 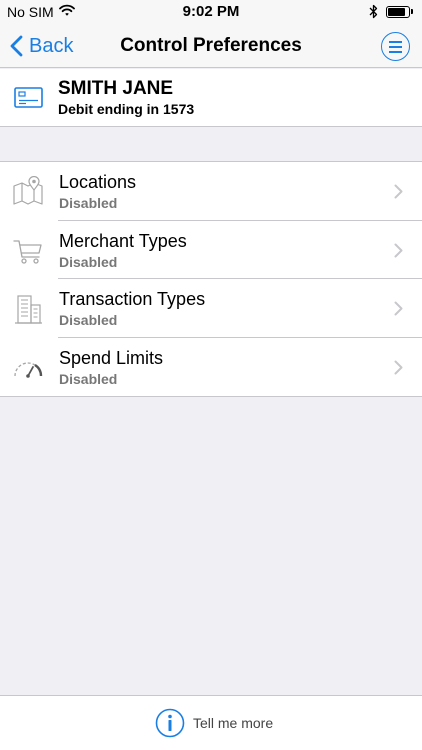 I want to click on account-description: Debit ending in 1573, so click(x=126, y=109).